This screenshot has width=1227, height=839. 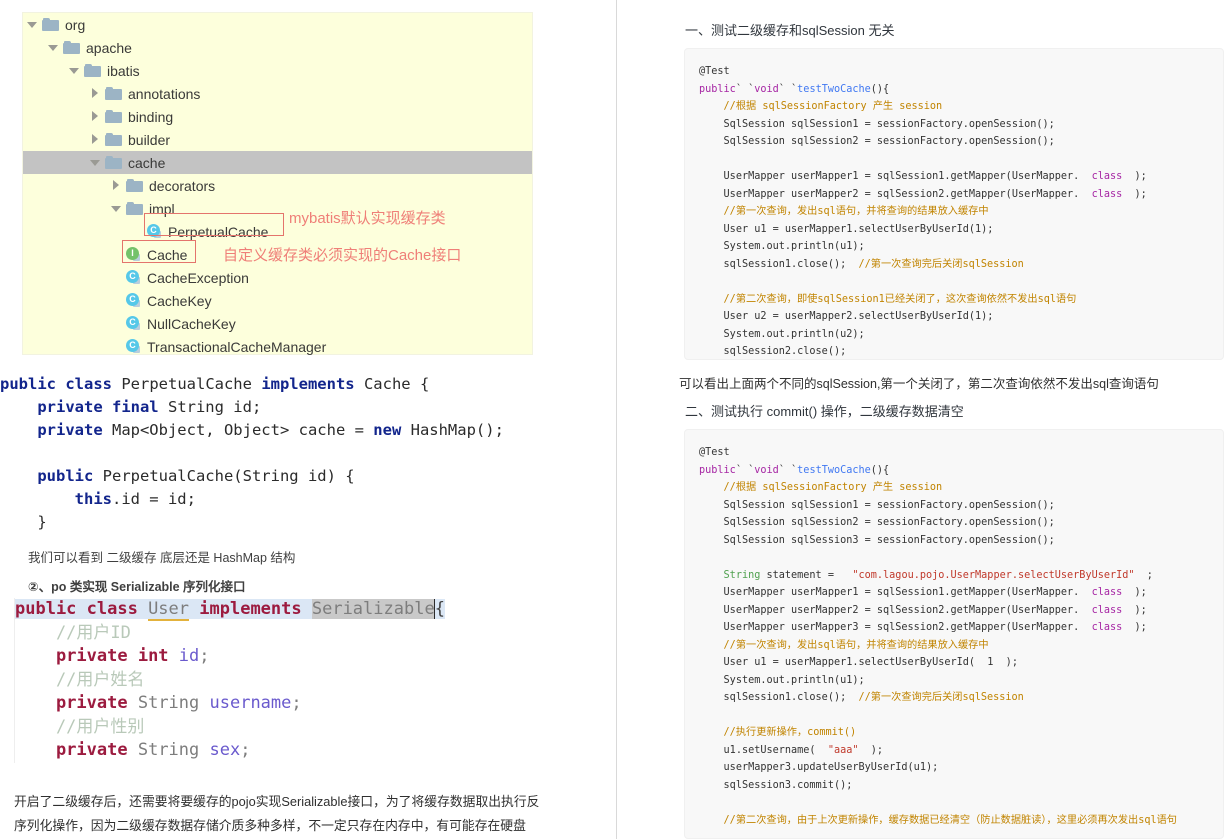 I want to click on test-two-code-line: //执行更新操作，commit(), so click(x=961, y=733).